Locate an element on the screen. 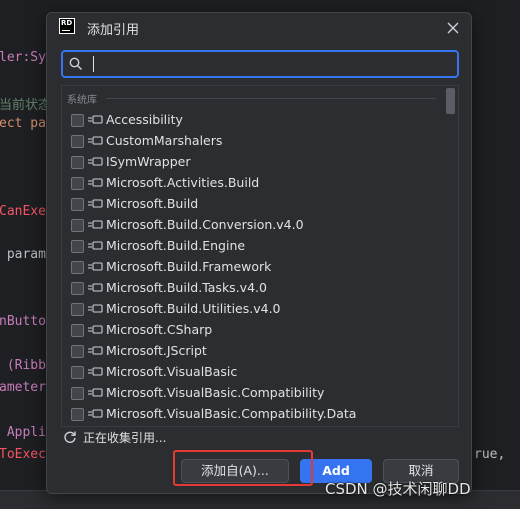 The width and height of the screenshot is (520, 509). app-logo-text: RD is located at coordinates (67, 23).